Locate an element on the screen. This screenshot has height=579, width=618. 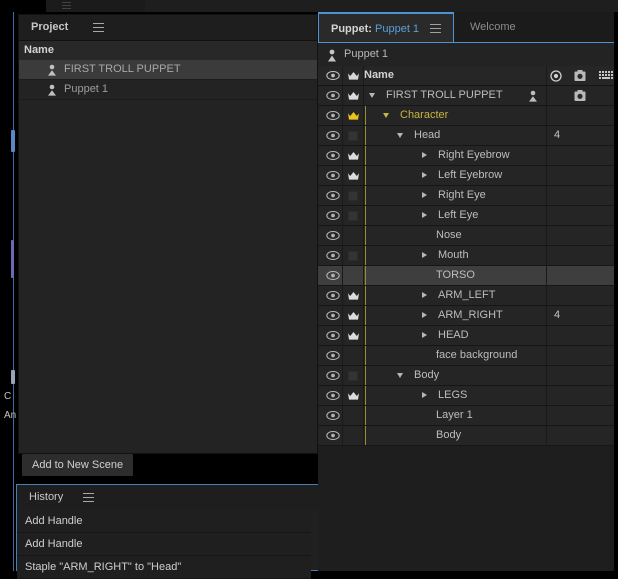
table-row: Right Eye is located at coordinates (466, 196).